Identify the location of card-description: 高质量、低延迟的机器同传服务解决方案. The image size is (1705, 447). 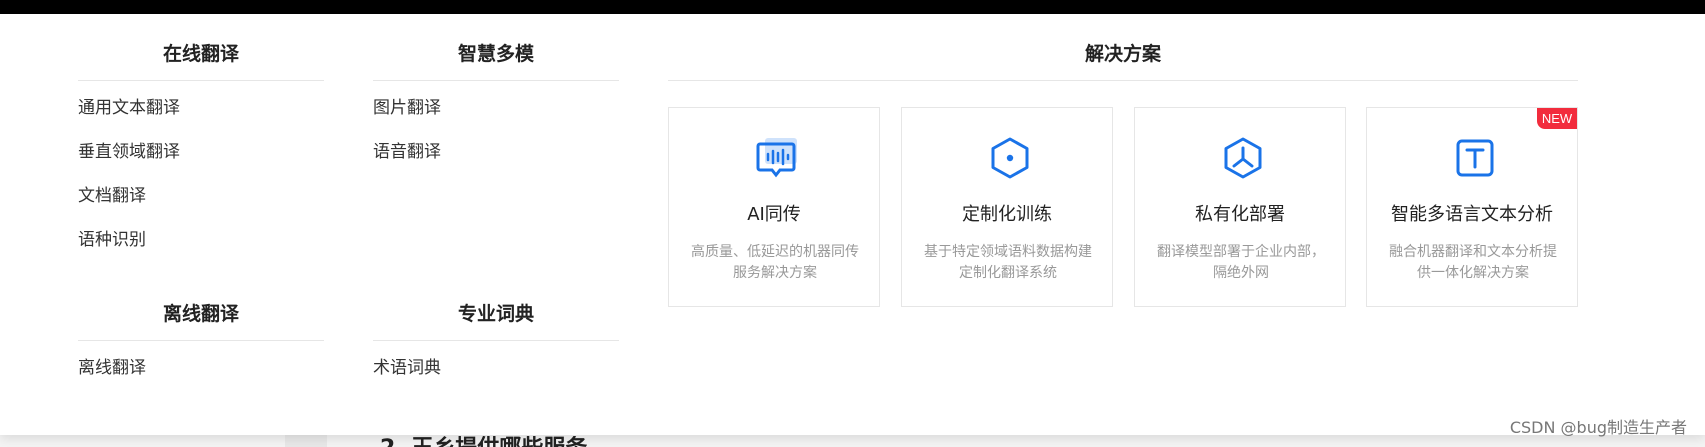
(775, 262).